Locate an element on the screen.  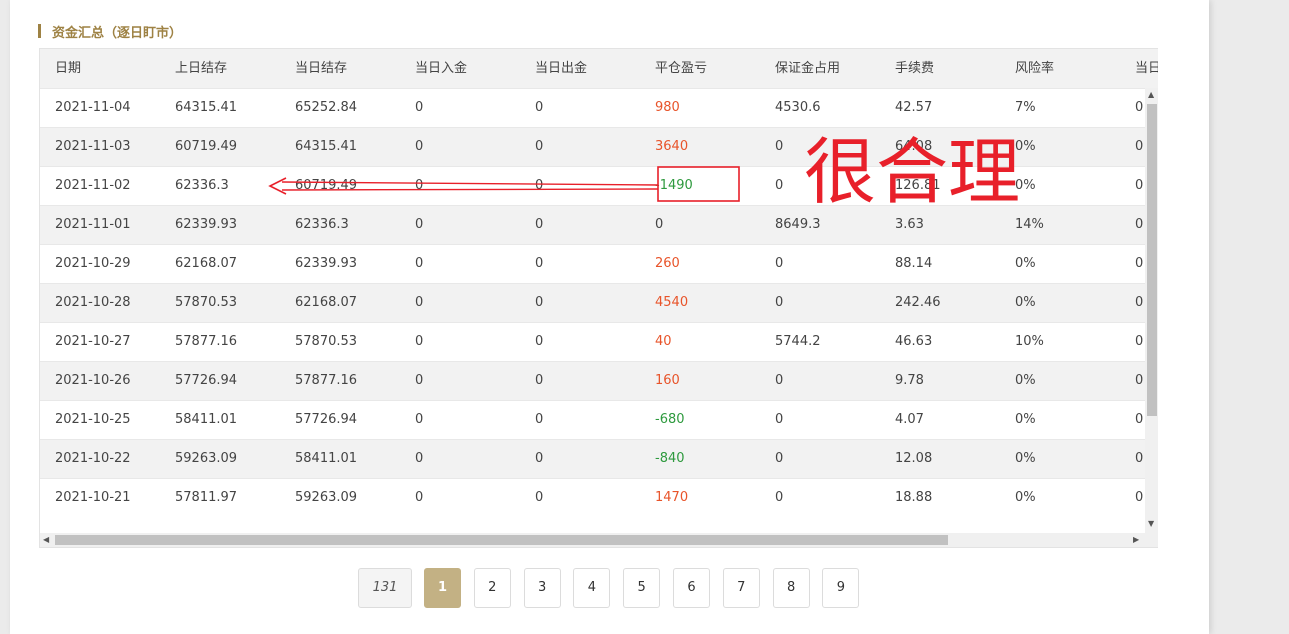
cell-close-pnl: -680 is located at coordinates (670, 419).